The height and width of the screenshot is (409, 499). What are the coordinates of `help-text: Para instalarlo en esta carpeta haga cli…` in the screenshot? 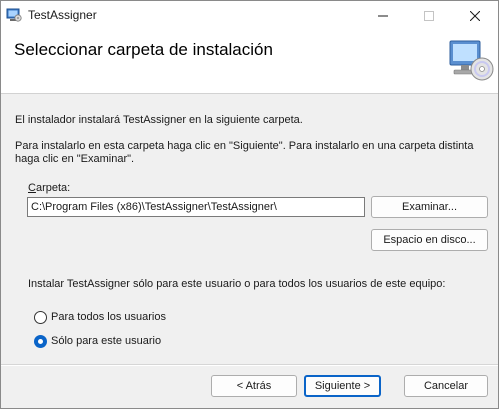 It's located at (244, 152).